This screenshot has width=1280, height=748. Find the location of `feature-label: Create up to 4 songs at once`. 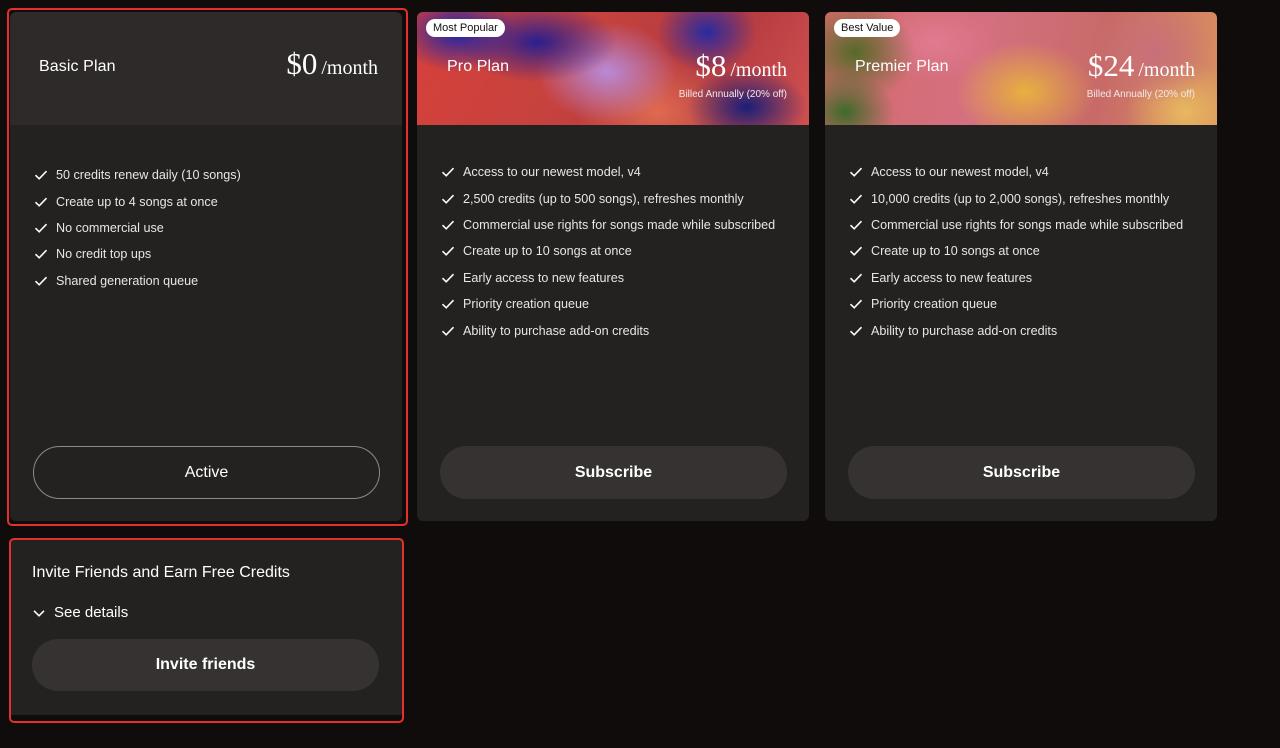

feature-label: Create up to 4 songs at once is located at coordinates (137, 201).